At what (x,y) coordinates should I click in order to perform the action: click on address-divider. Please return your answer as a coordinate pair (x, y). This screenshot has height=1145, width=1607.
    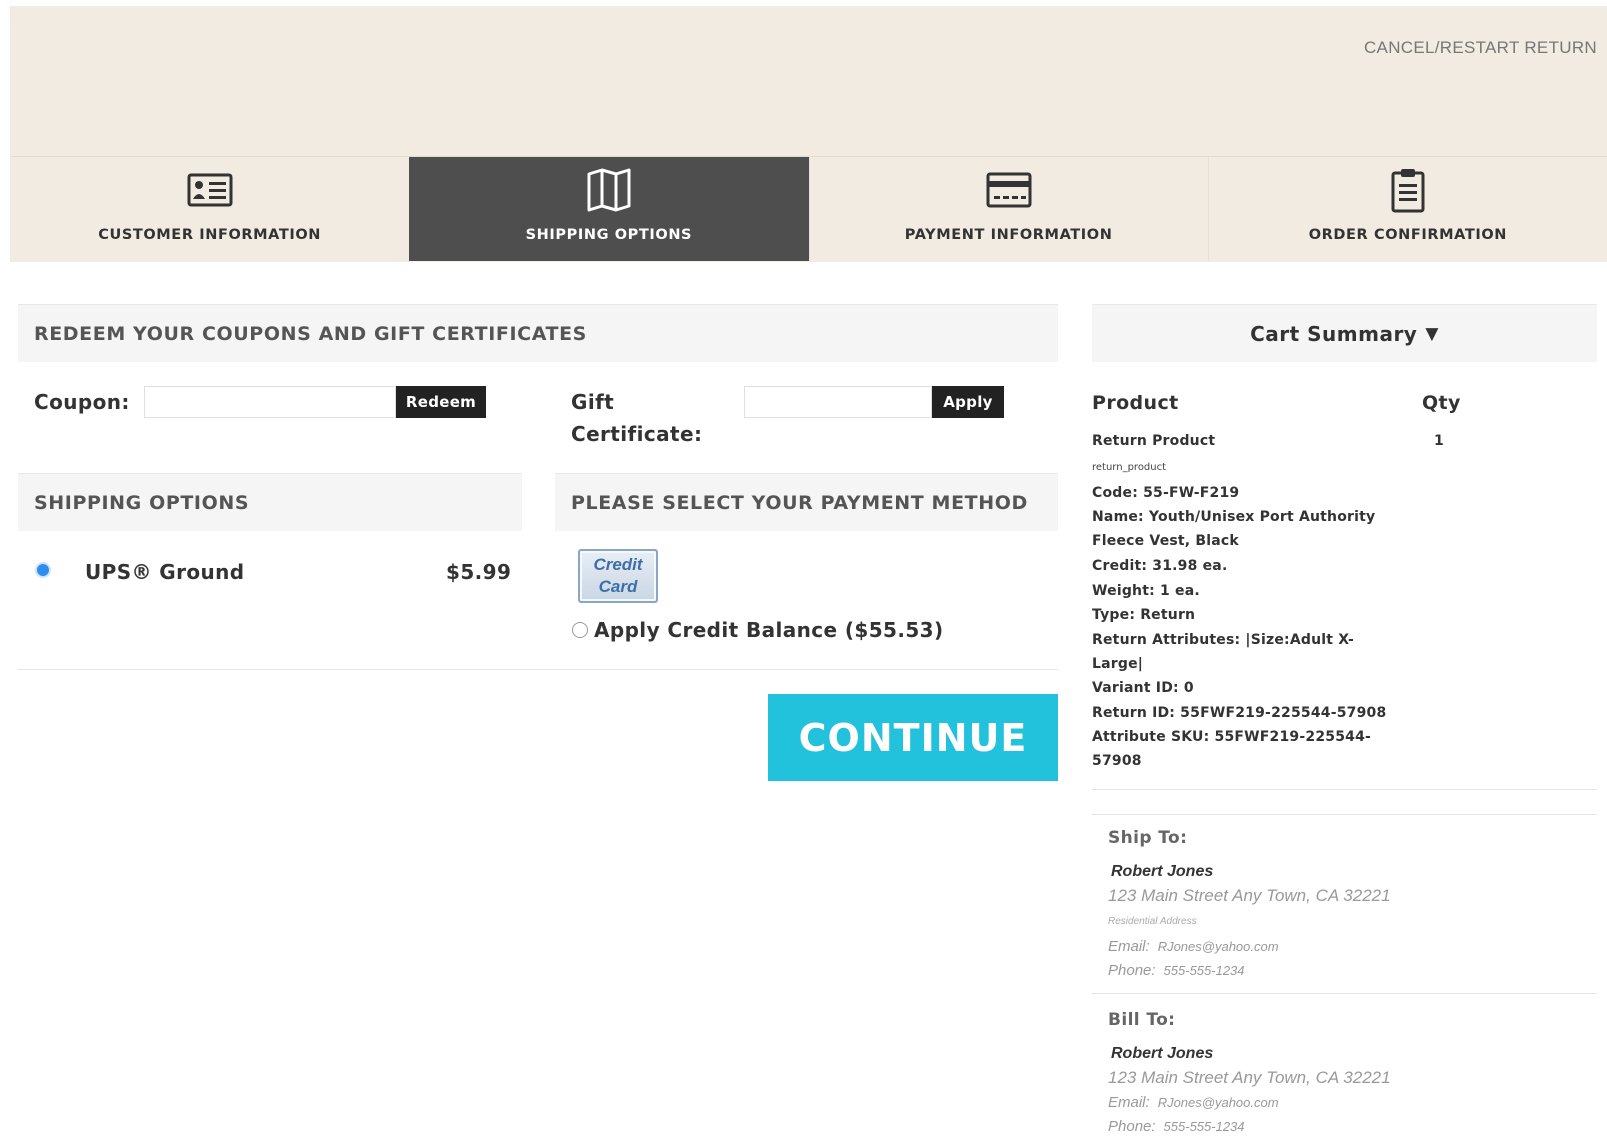
    Looking at the image, I should click on (1344, 993).